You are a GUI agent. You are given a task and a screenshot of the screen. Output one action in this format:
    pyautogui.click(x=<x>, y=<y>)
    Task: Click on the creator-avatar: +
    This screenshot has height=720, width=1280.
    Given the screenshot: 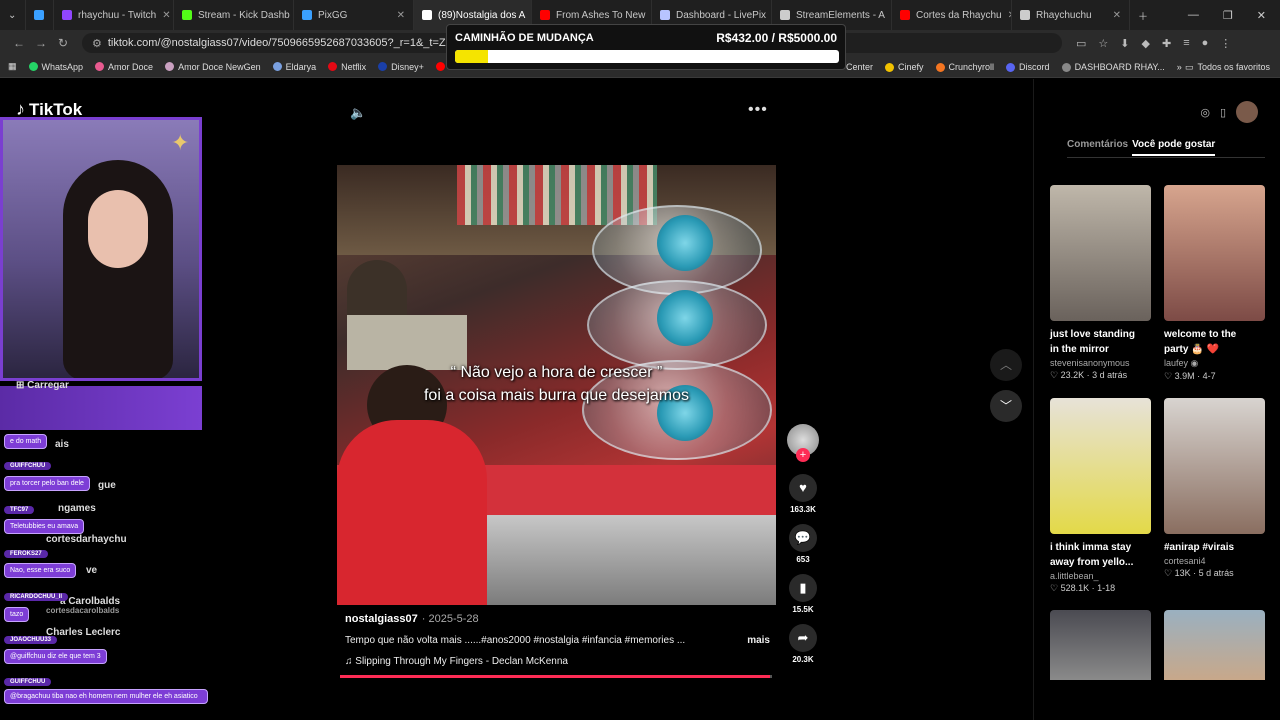 What is the action you would take?
    pyautogui.click(x=803, y=443)
    